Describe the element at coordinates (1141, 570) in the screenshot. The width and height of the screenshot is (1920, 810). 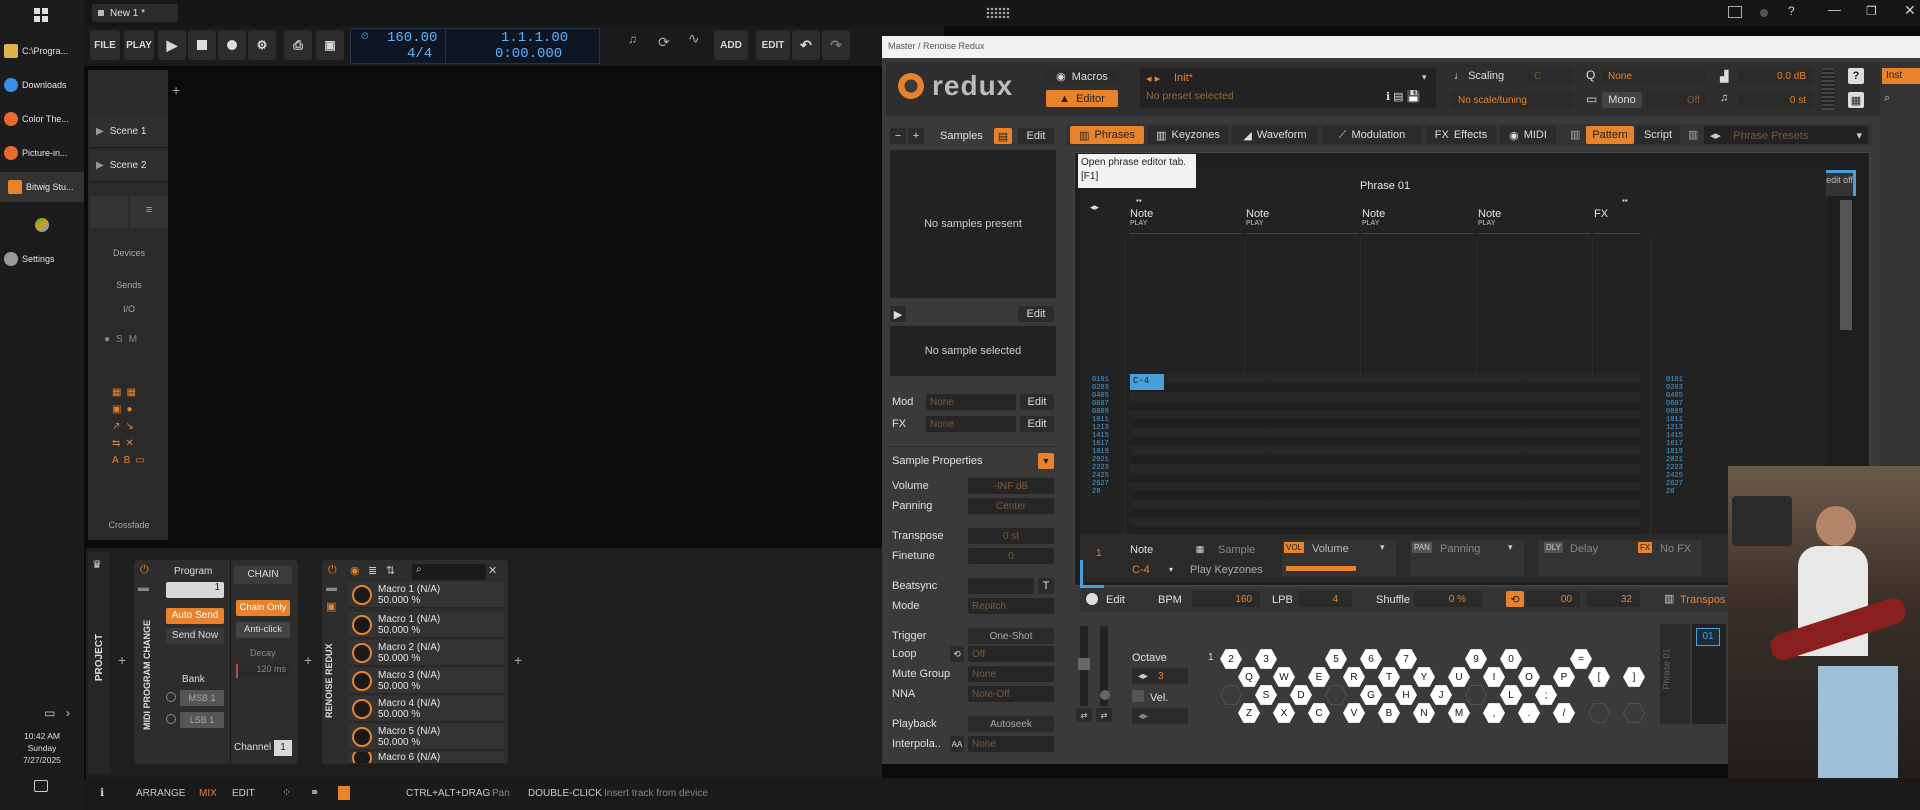
I see `note-value: C-4` at that location.